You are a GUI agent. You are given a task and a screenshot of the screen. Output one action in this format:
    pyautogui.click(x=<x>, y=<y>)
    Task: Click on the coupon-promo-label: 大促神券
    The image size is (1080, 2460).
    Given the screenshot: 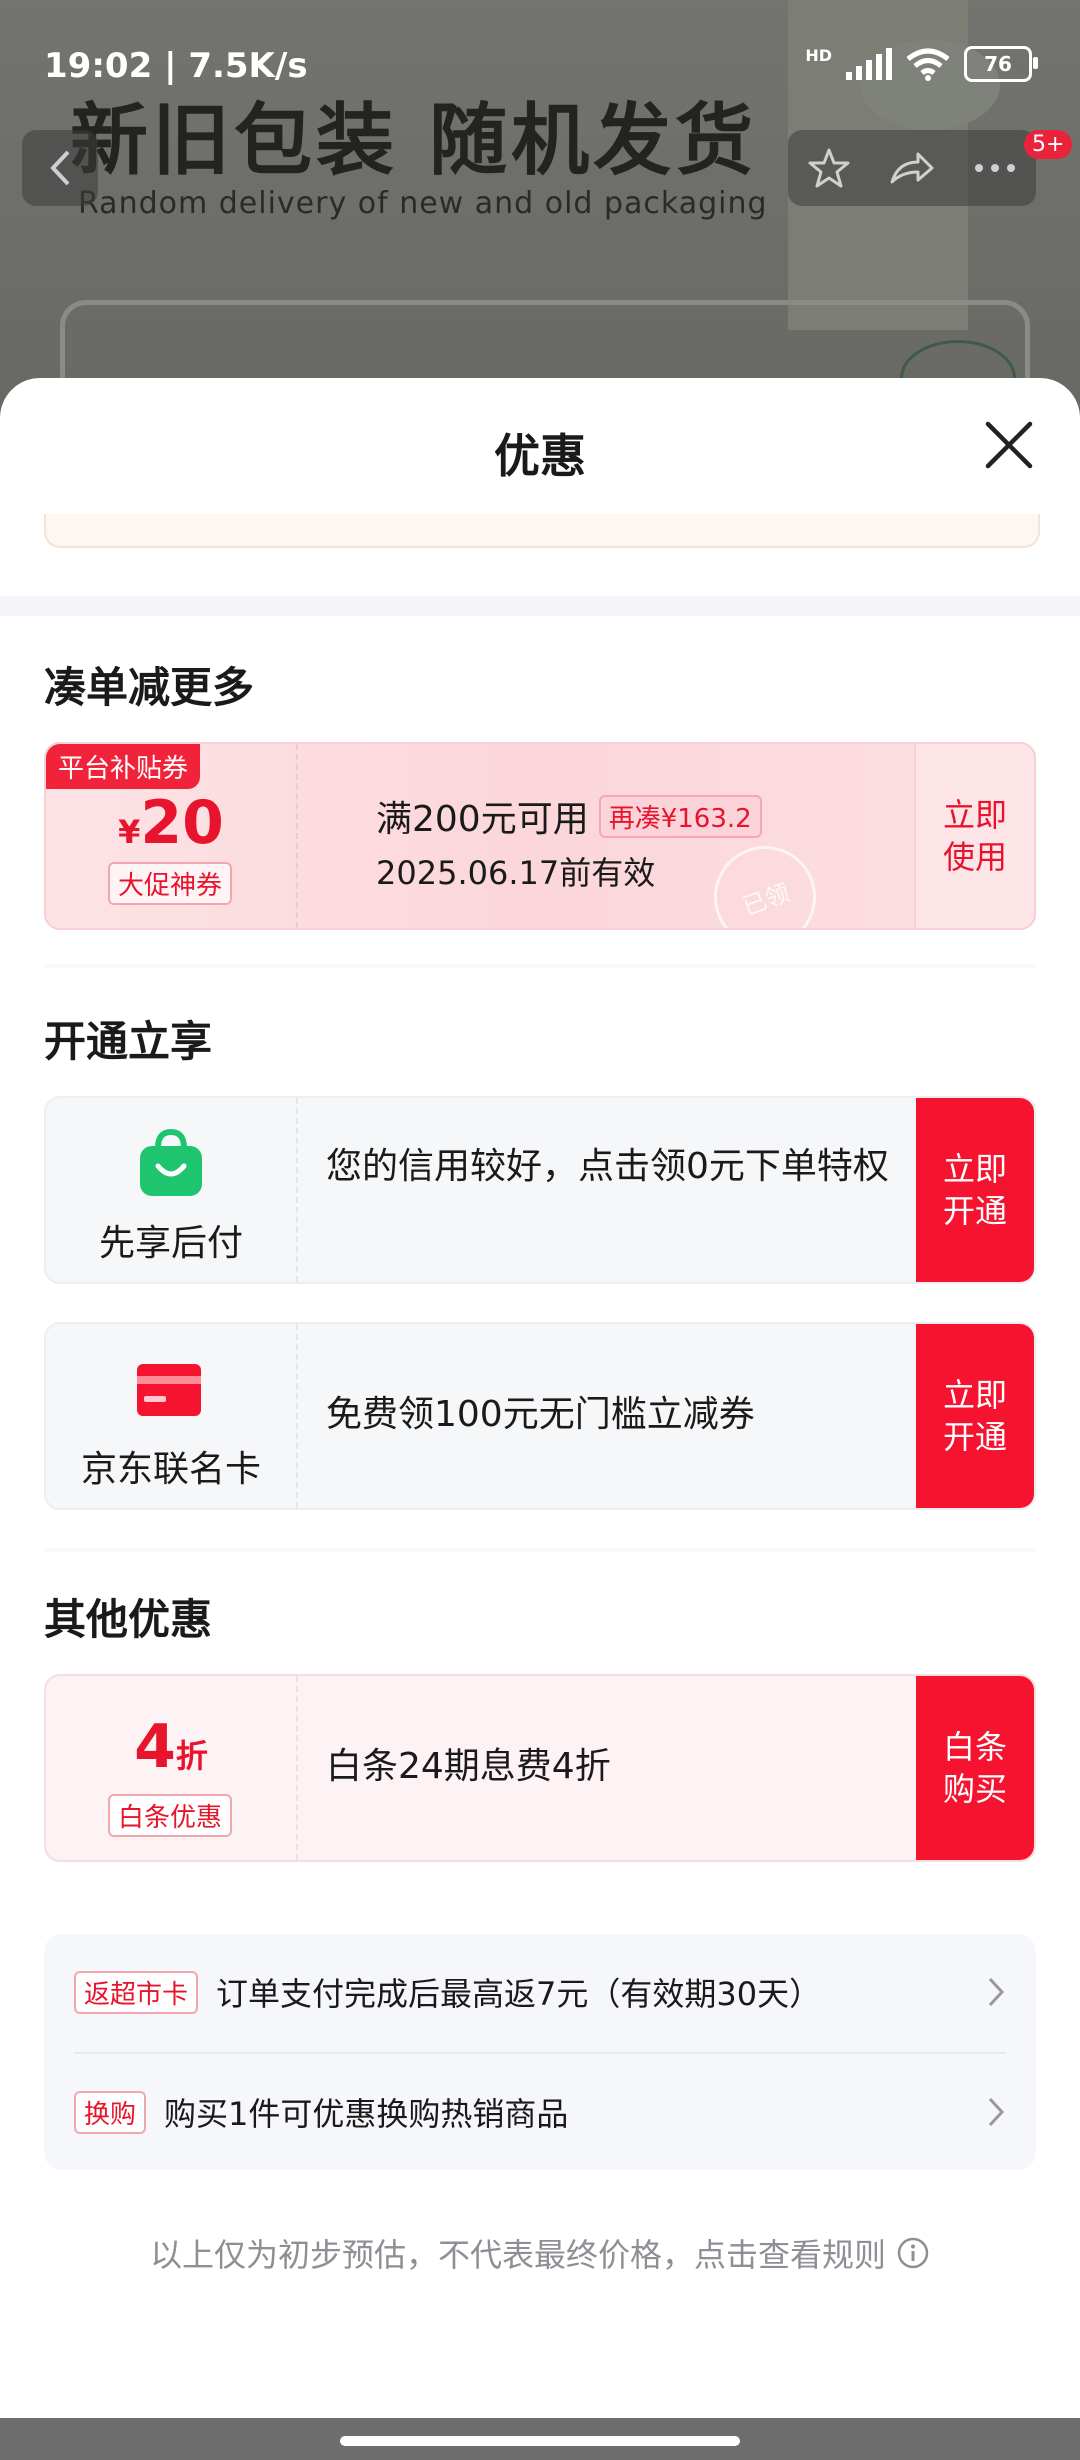 What is the action you would take?
    pyautogui.click(x=170, y=883)
    